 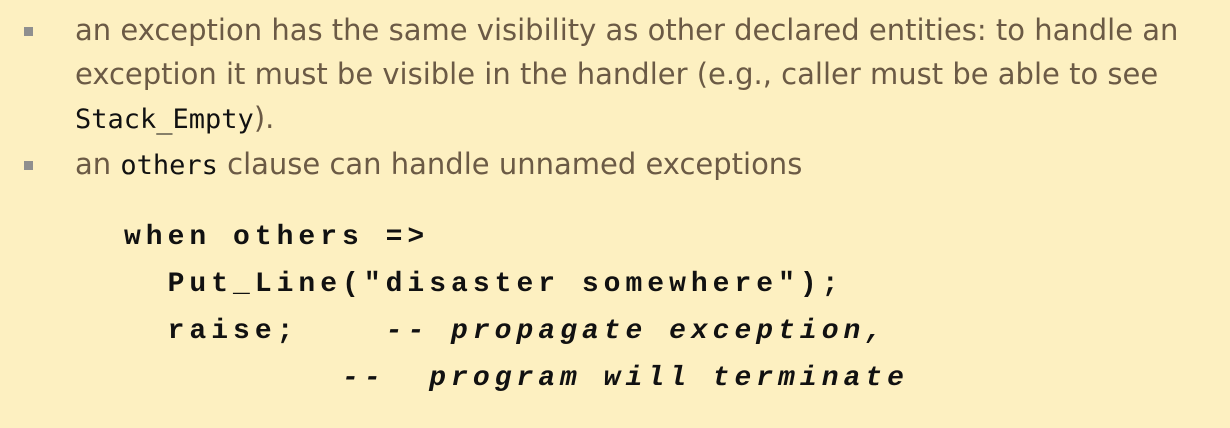 What do you see at coordinates (277, 237) in the screenshot?
I see `code-line-1: when others =>` at bounding box center [277, 237].